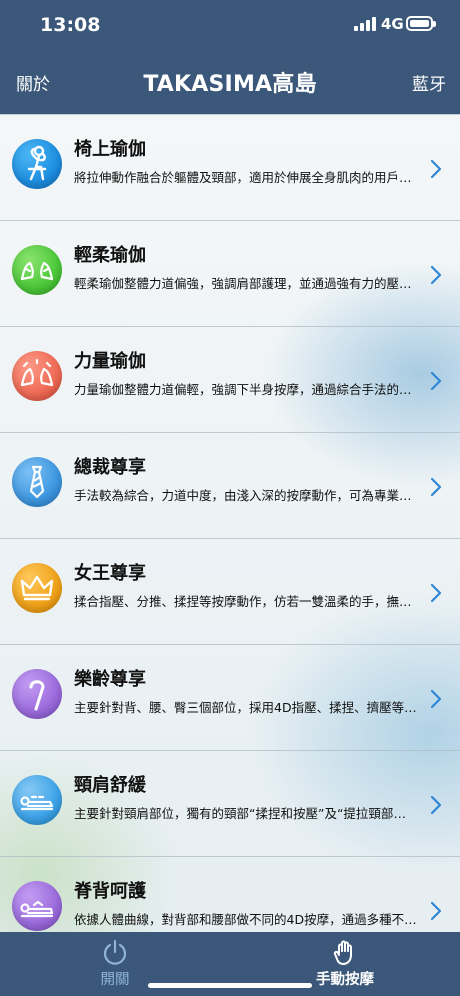 The image size is (460, 996). Describe the element at coordinates (421, 23) in the screenshot. I see `battery-icon` at that location.